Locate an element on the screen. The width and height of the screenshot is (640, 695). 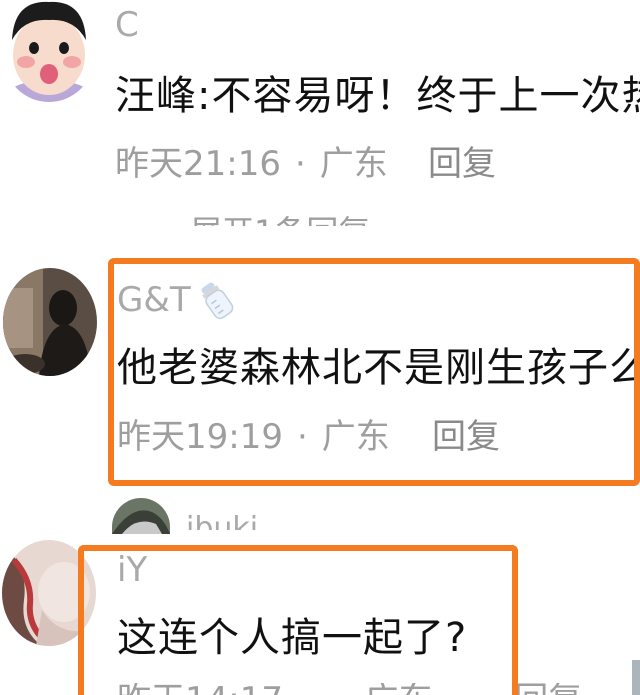
comment-username: C is located at coordinates (127, 25).